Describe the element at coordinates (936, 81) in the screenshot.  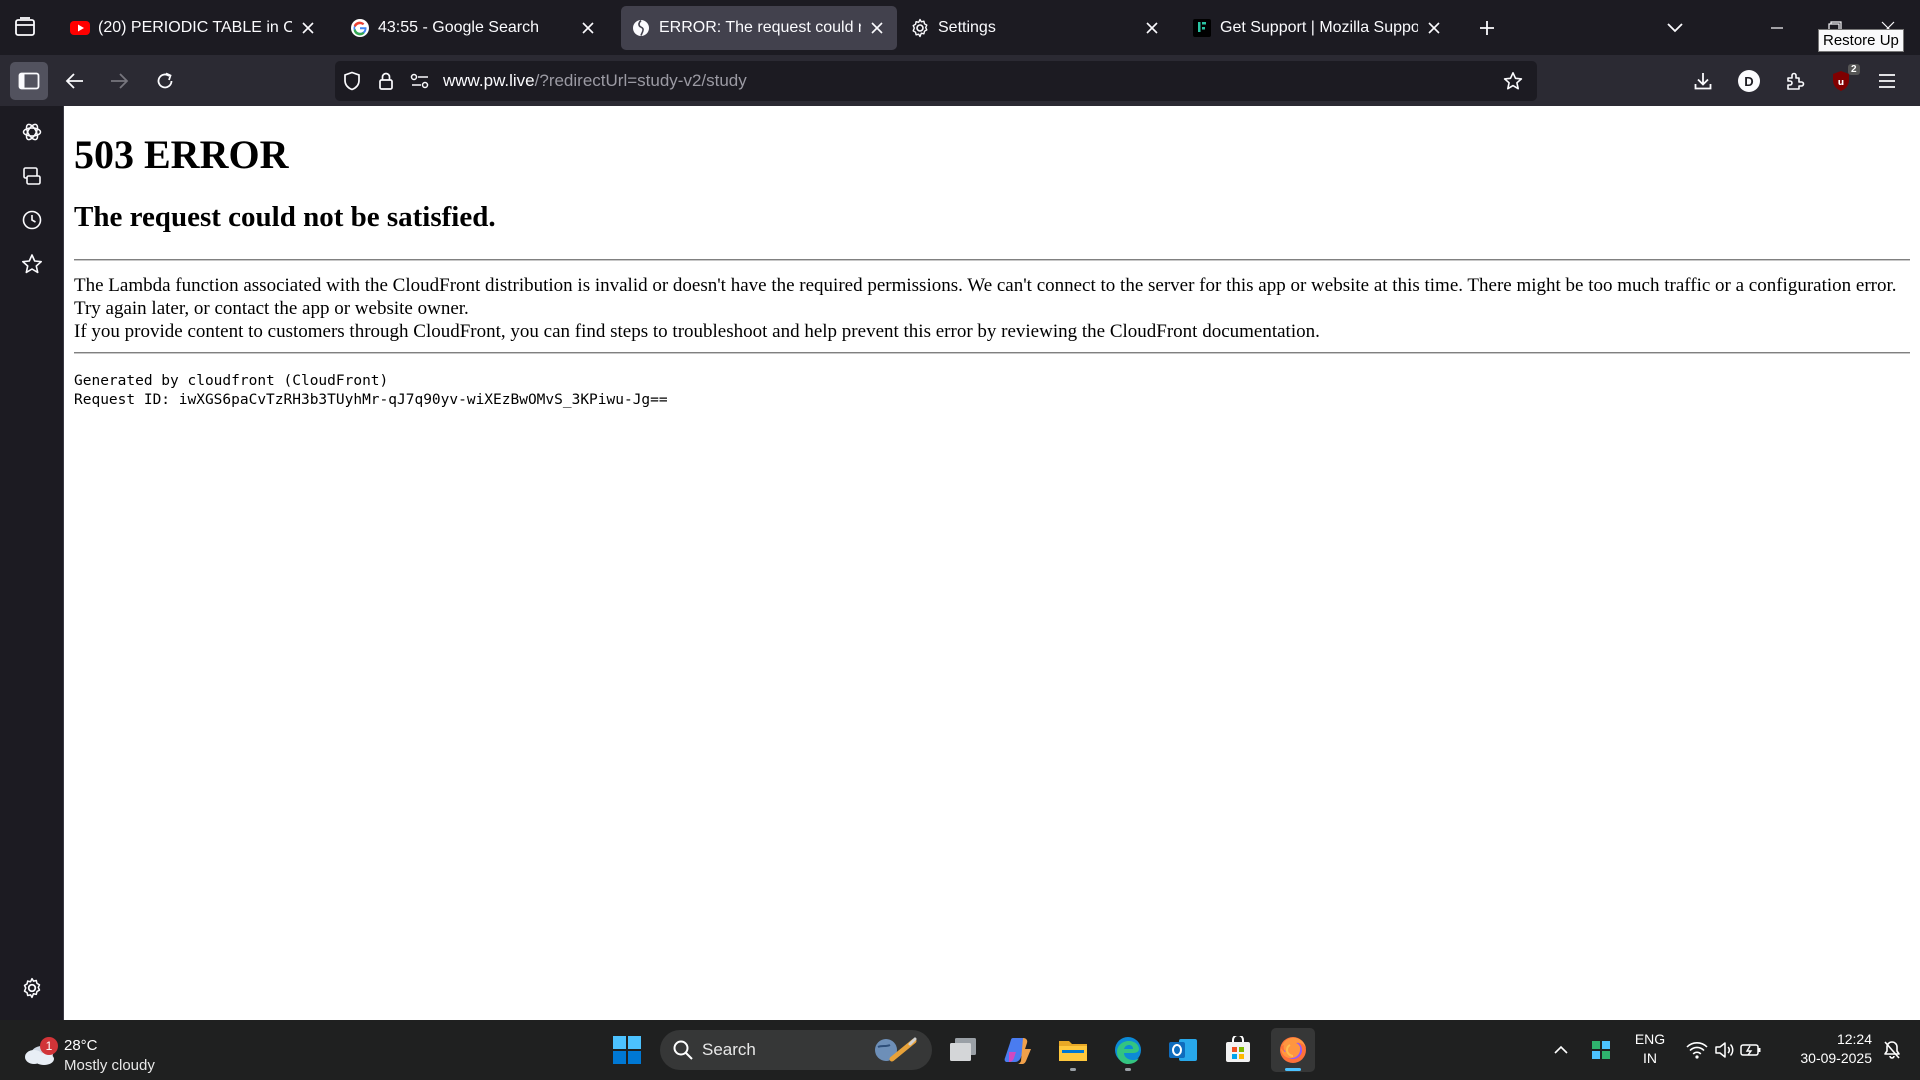
I see `address-bar: www.pw.live/?redirectUrl=study-v2/study` at that location.